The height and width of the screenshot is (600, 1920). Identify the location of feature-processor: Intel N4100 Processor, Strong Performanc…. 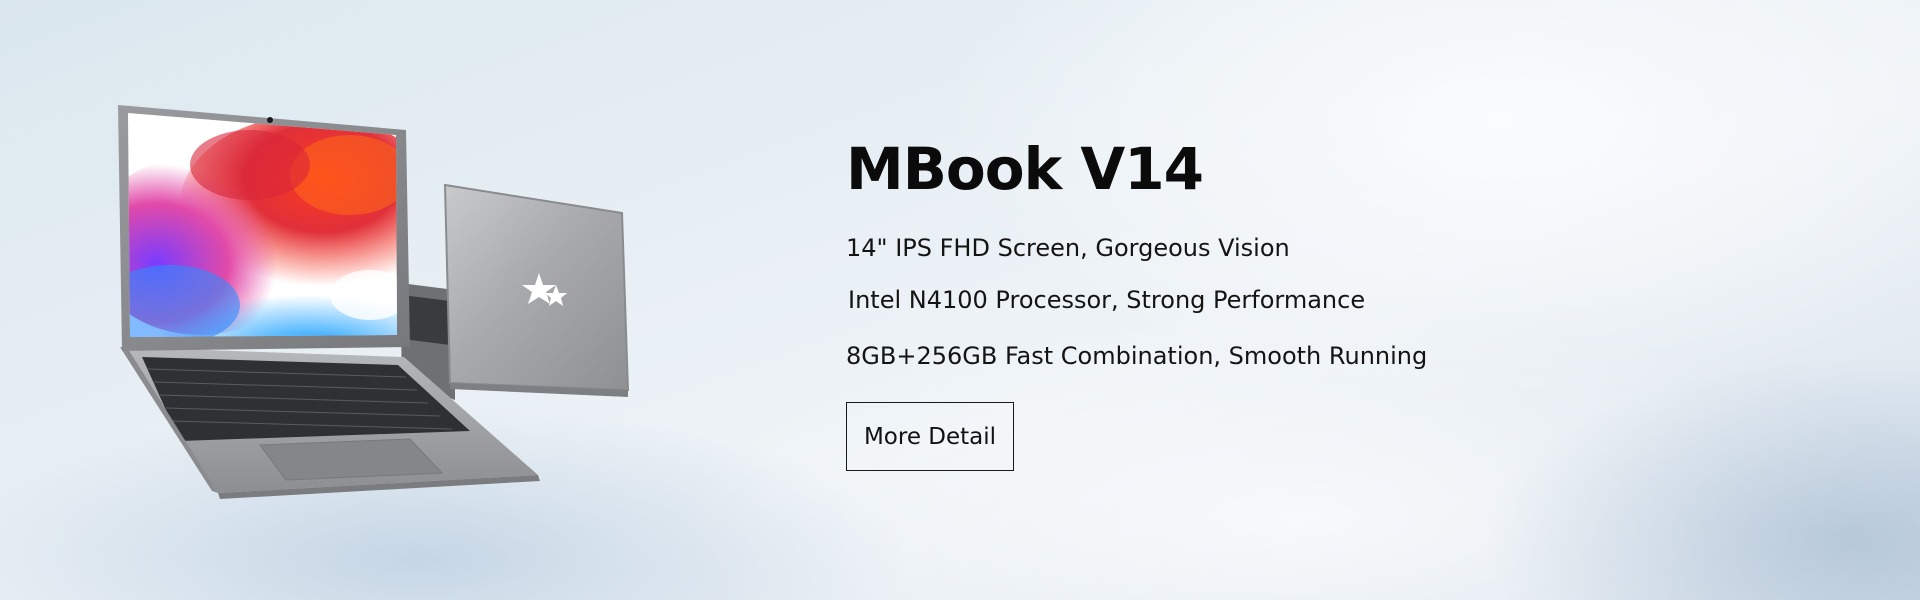
(1107, 300).